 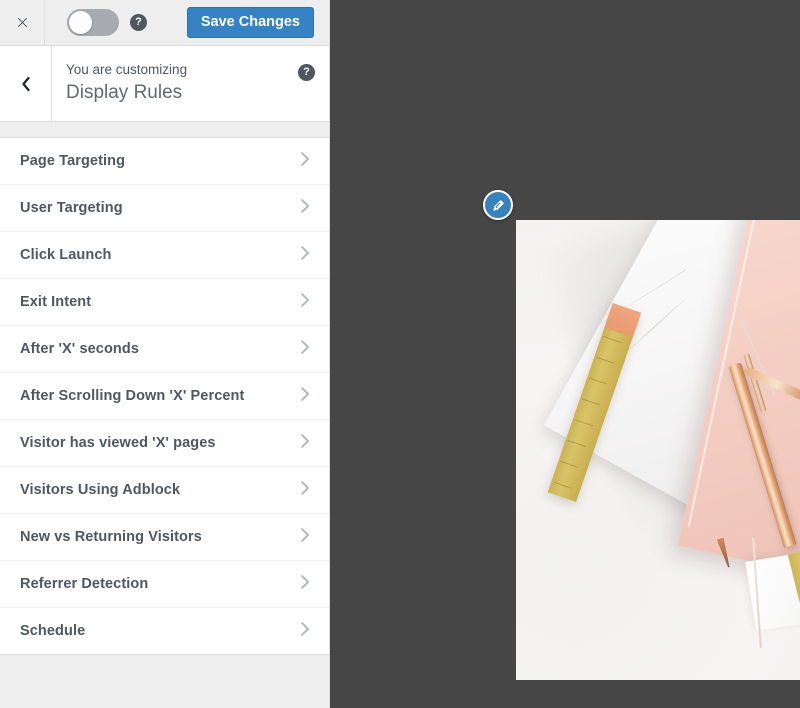 I want to click on panel-row-label: Schedule, so click(x=53, y=631).